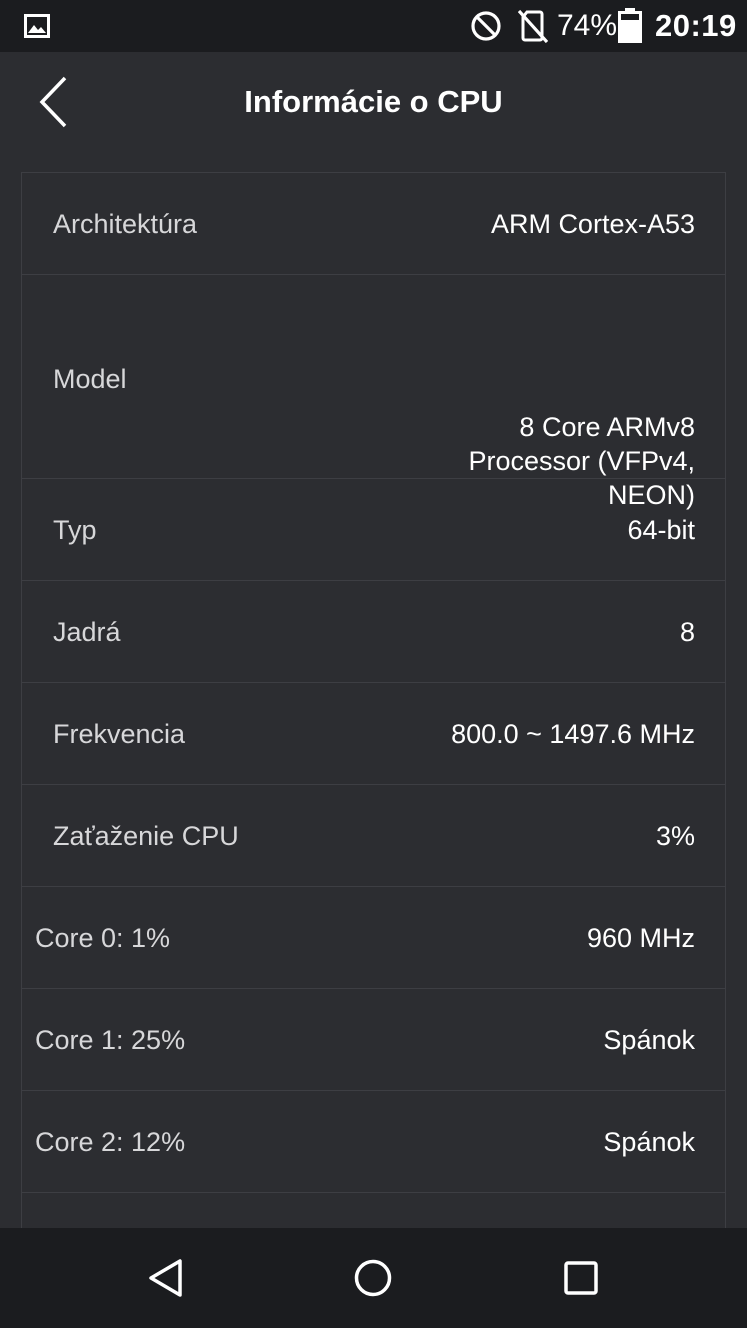  Describe the element at coordinates (696, 25) in the screenshot. I see `clock: 20:19` at that location.